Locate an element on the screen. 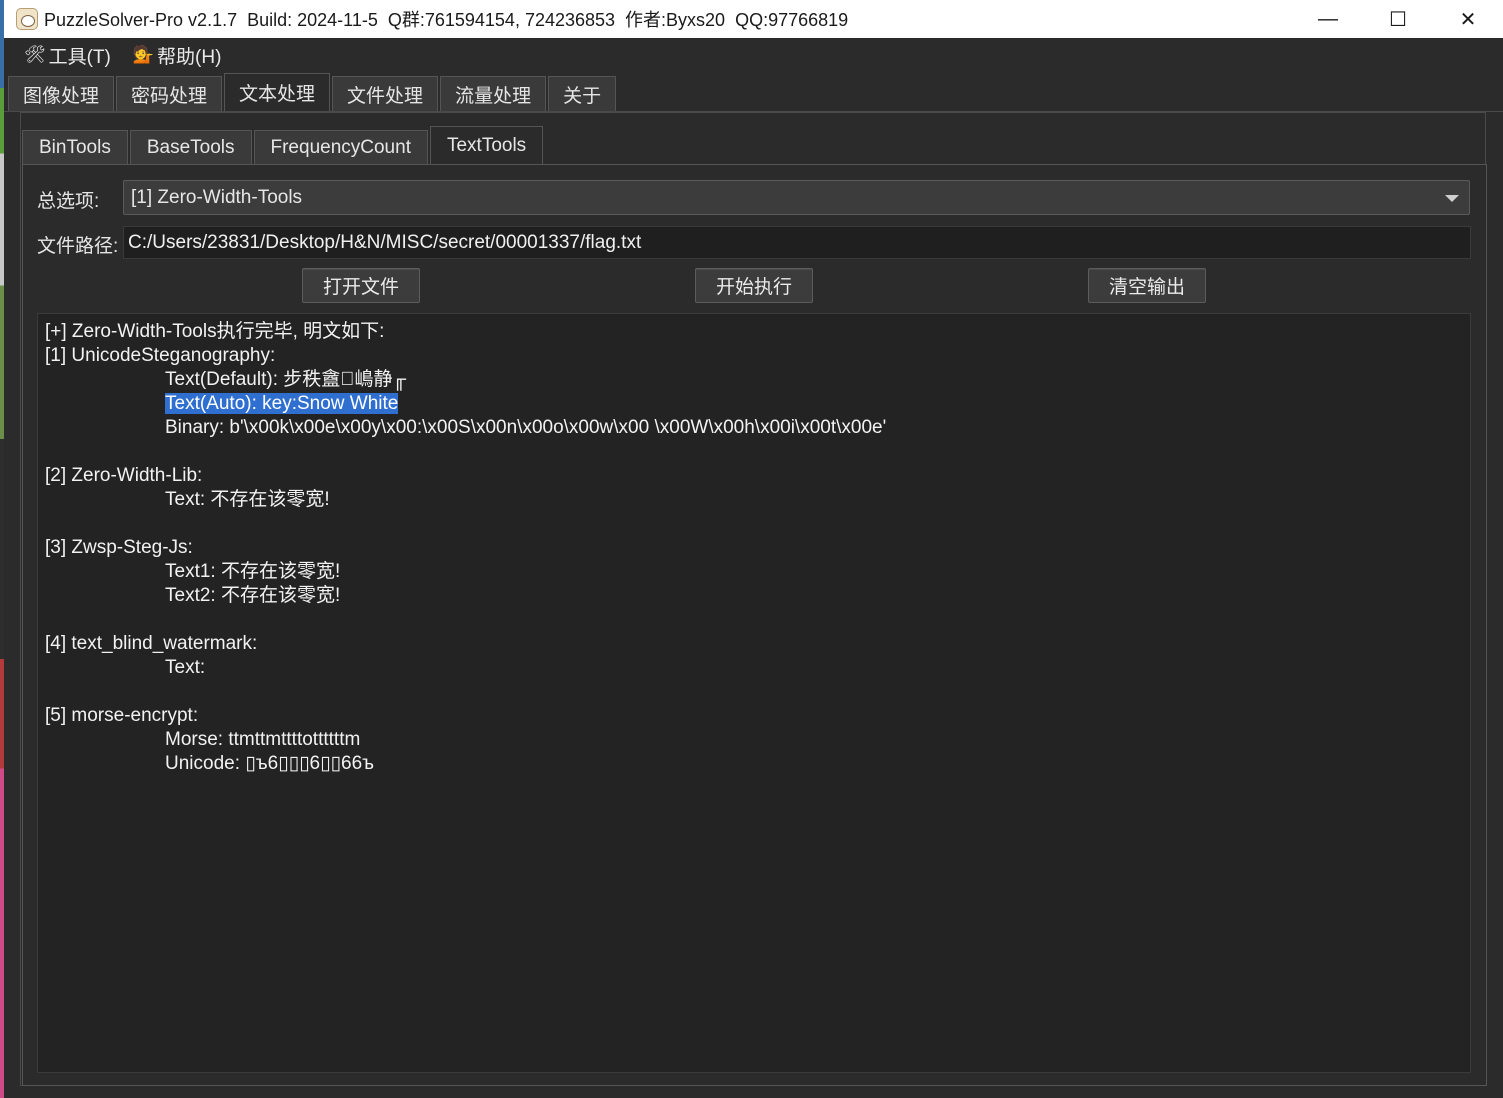 The image size is (1503, 1098). output-line: Text1: 不存在该零宽! is located at coordinates (754, 572).